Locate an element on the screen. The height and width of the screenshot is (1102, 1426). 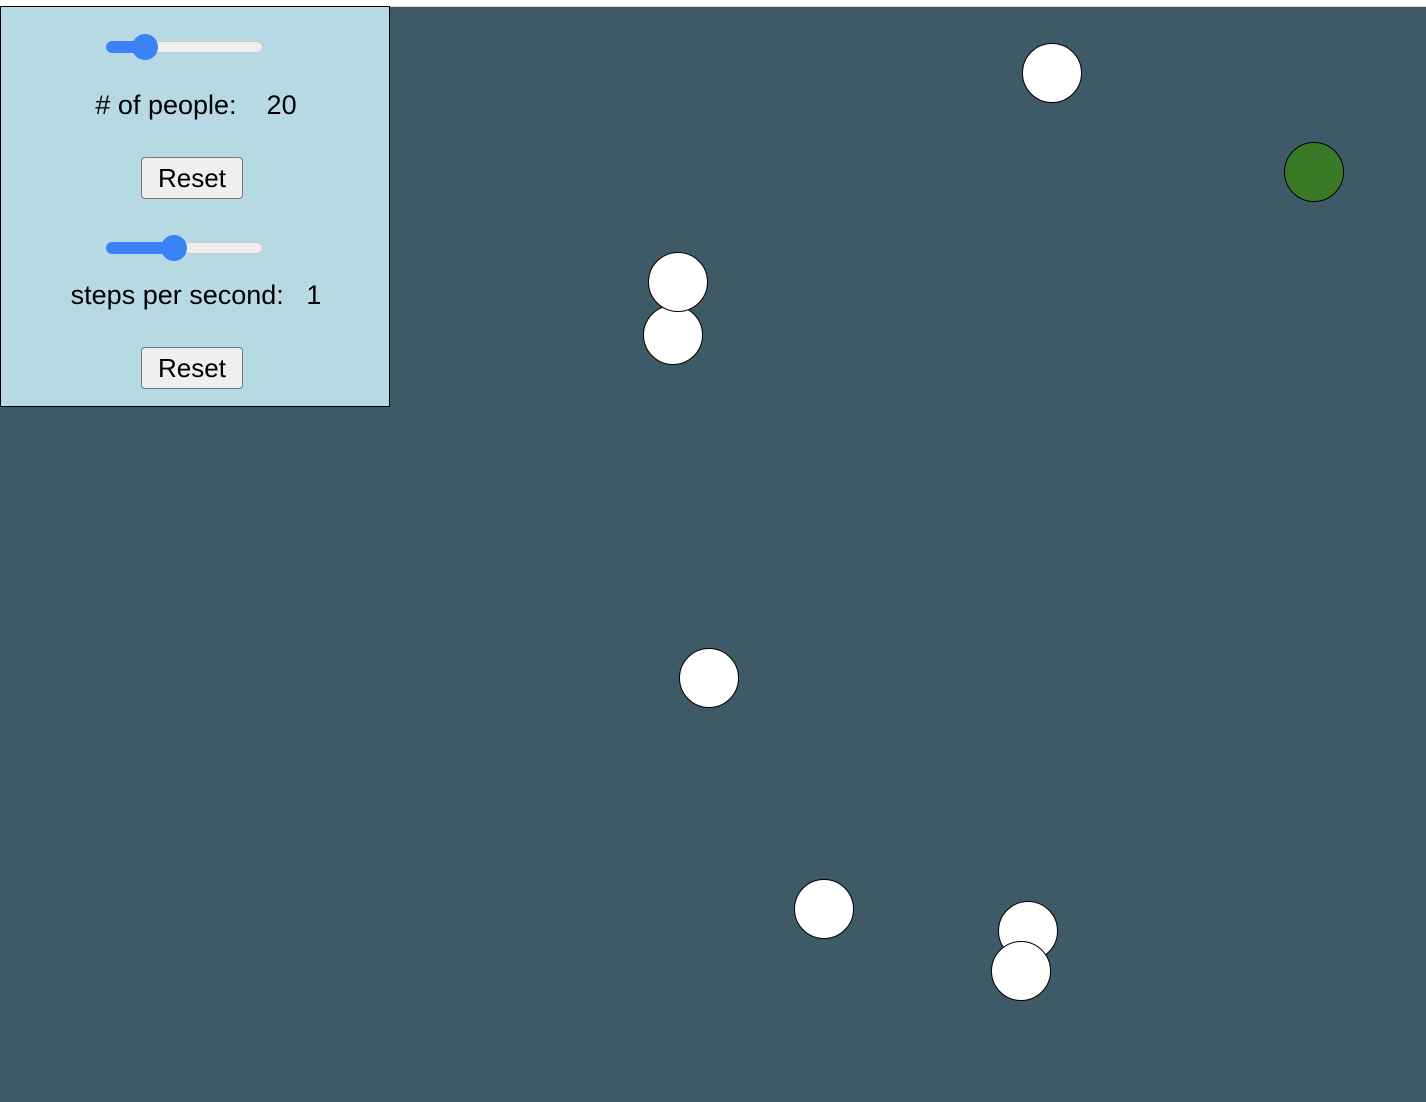
person-infected is located at coordinates (1314, 172).